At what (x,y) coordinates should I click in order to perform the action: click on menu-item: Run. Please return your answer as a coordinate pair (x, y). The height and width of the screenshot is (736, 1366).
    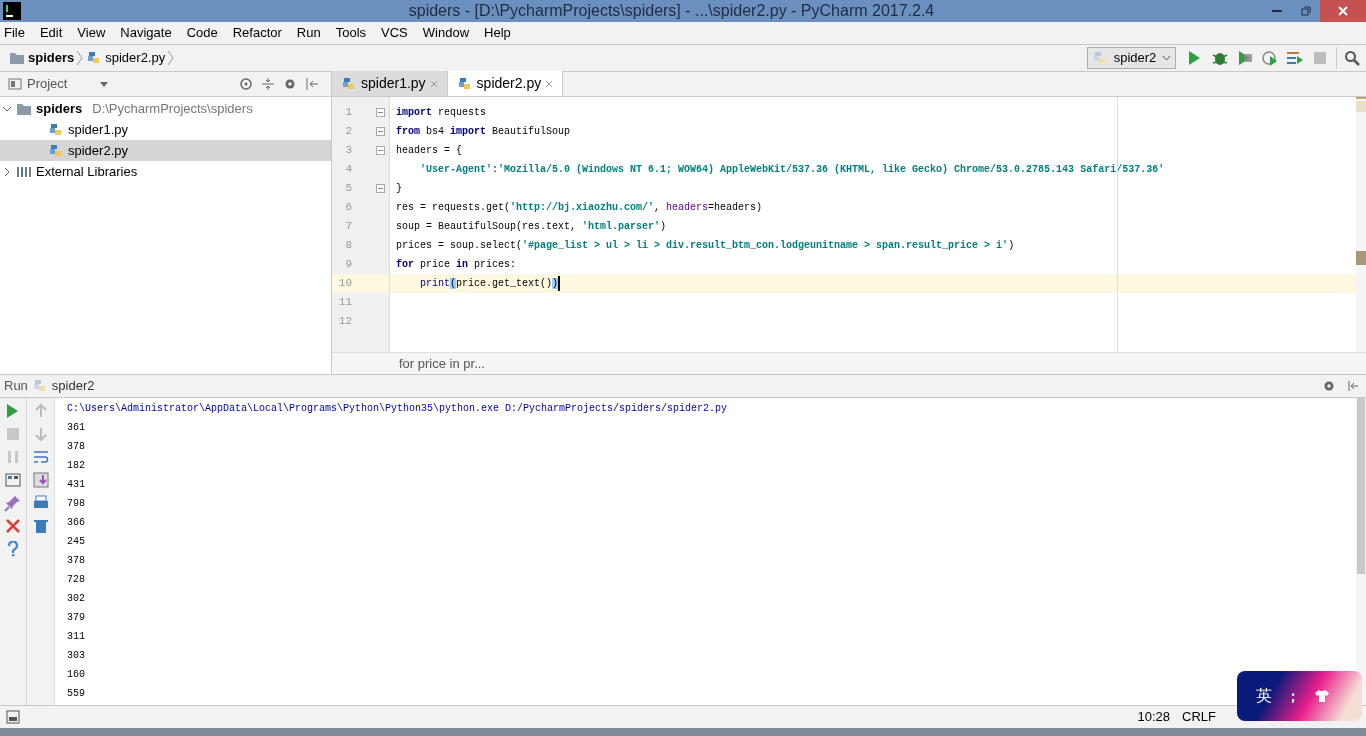
    Looking at the image, I should click on (308, 33).